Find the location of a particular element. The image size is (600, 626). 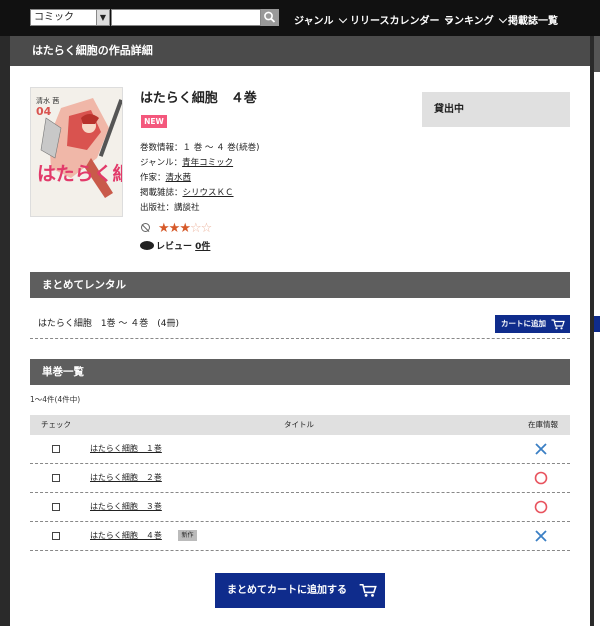

nav-ranking: ランキング is located at coordinates (475, 19).